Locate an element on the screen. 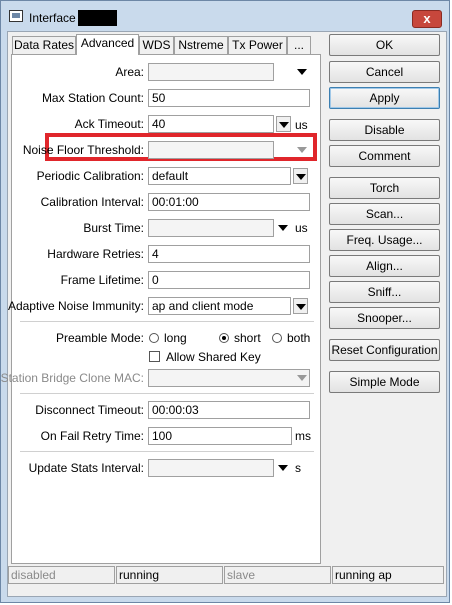 The width and height of the screenshot is (452, 605). ack-timeout-label: Ack Timeout: is located at coordinates (109, 124).